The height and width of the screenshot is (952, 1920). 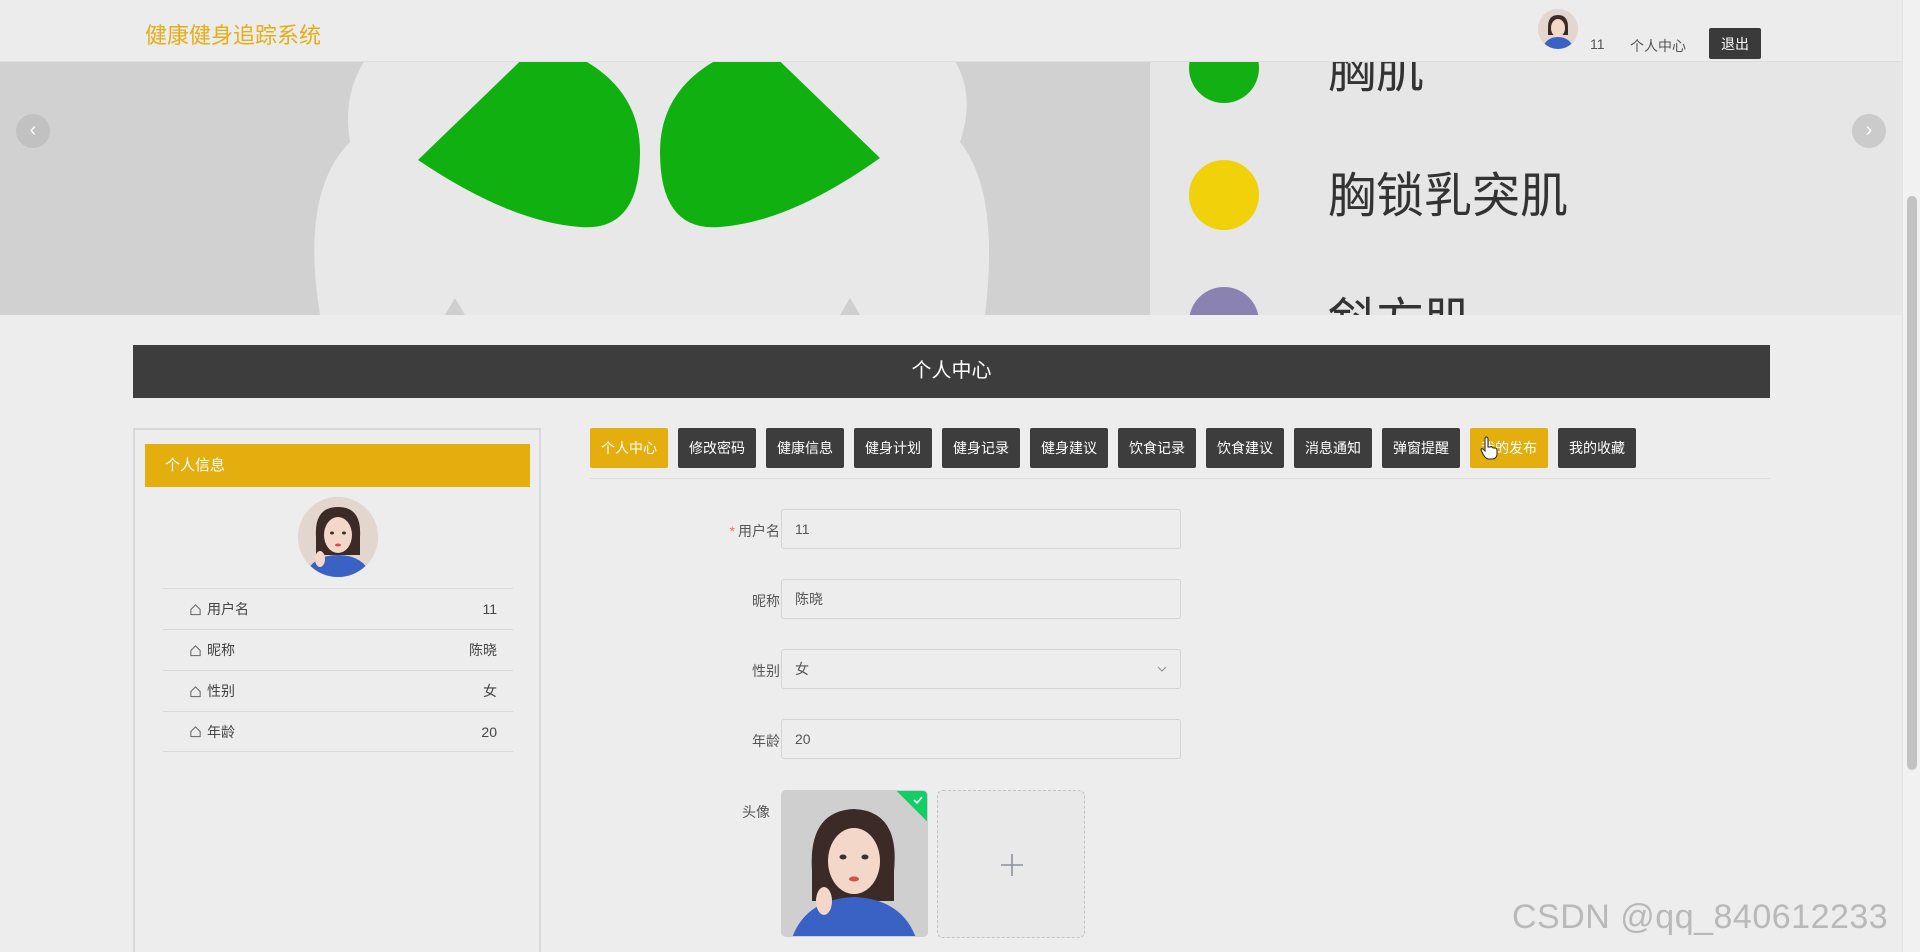 What do you see at coordinates (766, 671) in the screenshot?
I see `gender-label: 性别` at bounding box center [766, 671].